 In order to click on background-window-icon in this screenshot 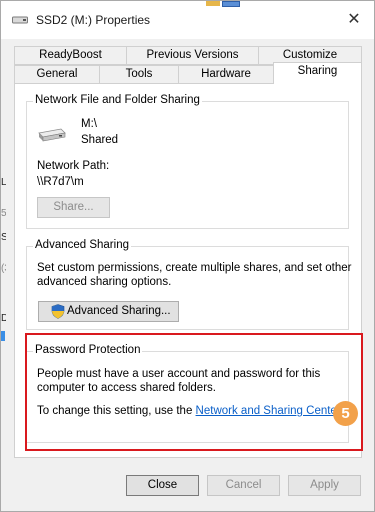, I will do `click(224, 4)`.